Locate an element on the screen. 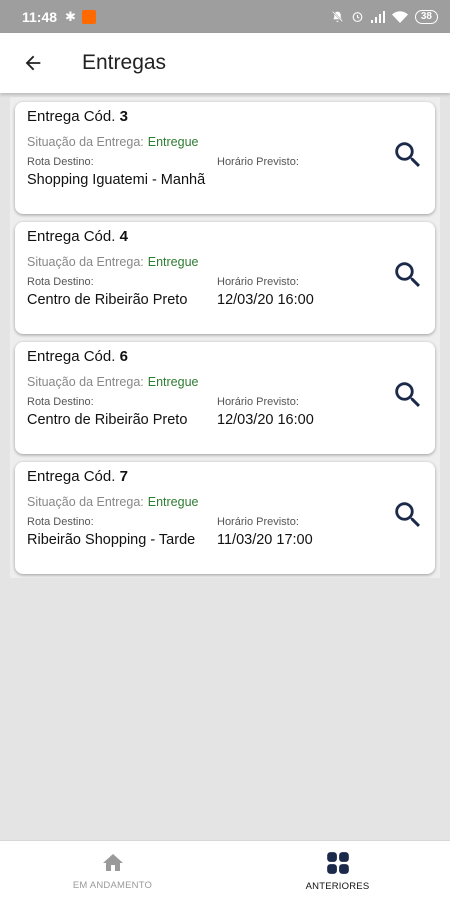  wifi-icon is located at coordinates (399, 16).